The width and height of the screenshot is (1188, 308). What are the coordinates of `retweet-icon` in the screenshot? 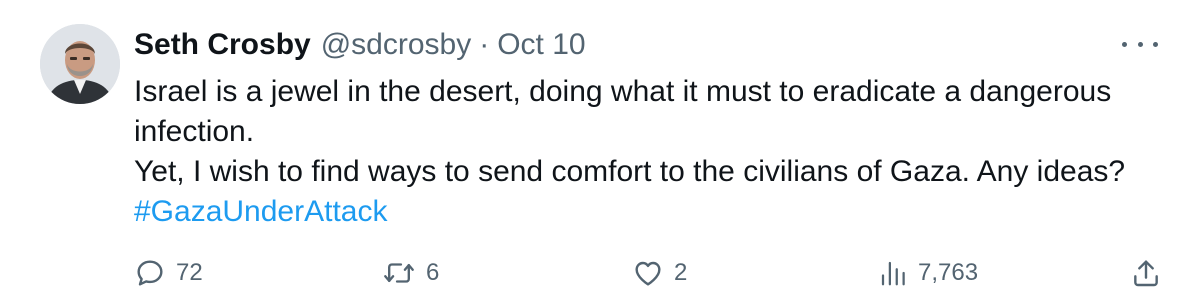 It's located at (399, 273).